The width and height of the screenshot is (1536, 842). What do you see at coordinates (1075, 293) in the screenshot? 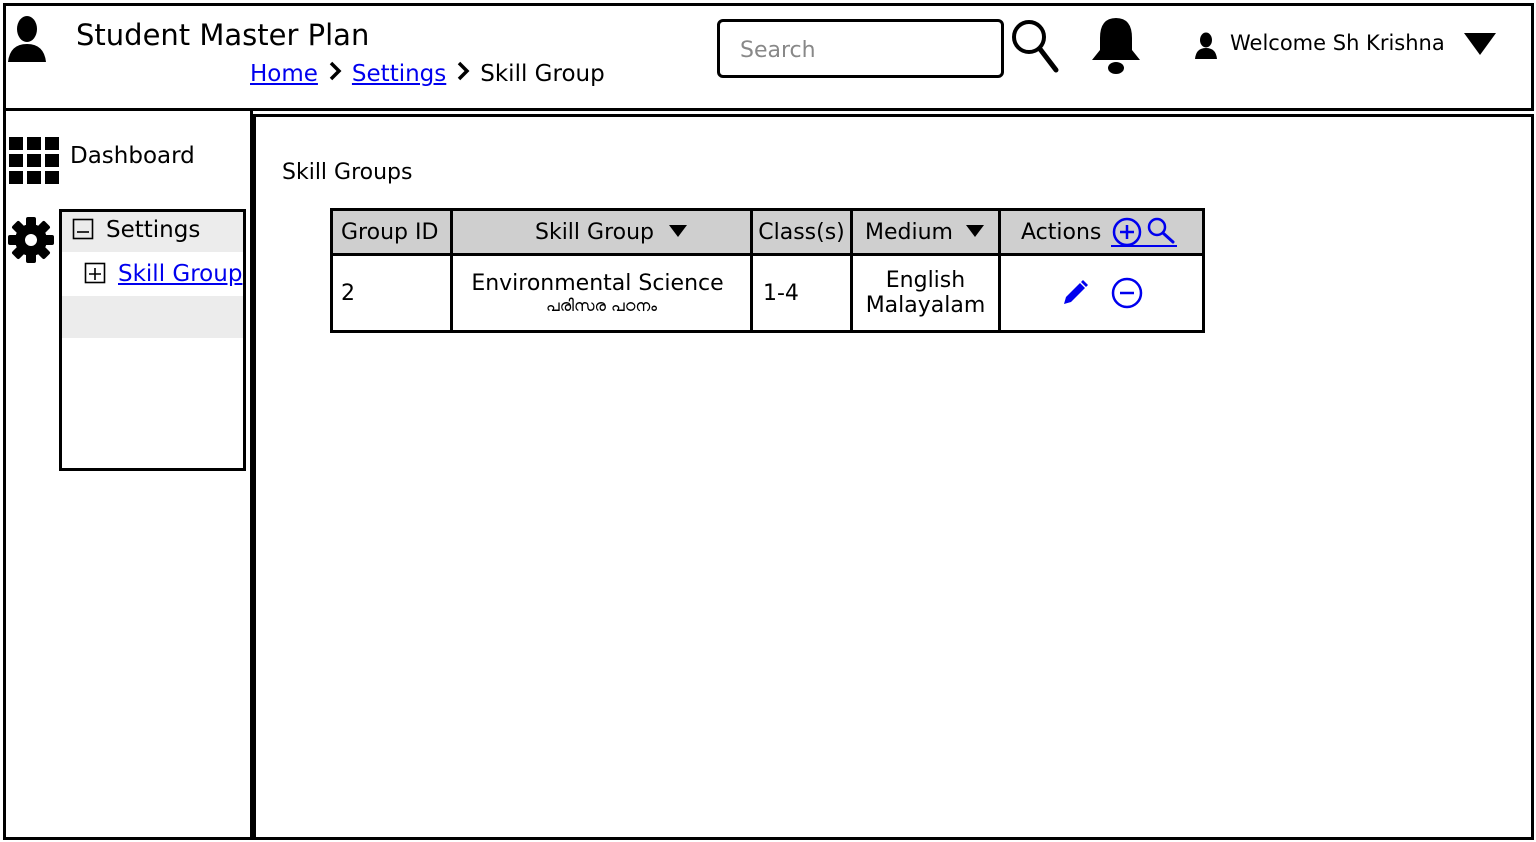
I see `edit-pencil-icon` at bounding box center [1075, 293].